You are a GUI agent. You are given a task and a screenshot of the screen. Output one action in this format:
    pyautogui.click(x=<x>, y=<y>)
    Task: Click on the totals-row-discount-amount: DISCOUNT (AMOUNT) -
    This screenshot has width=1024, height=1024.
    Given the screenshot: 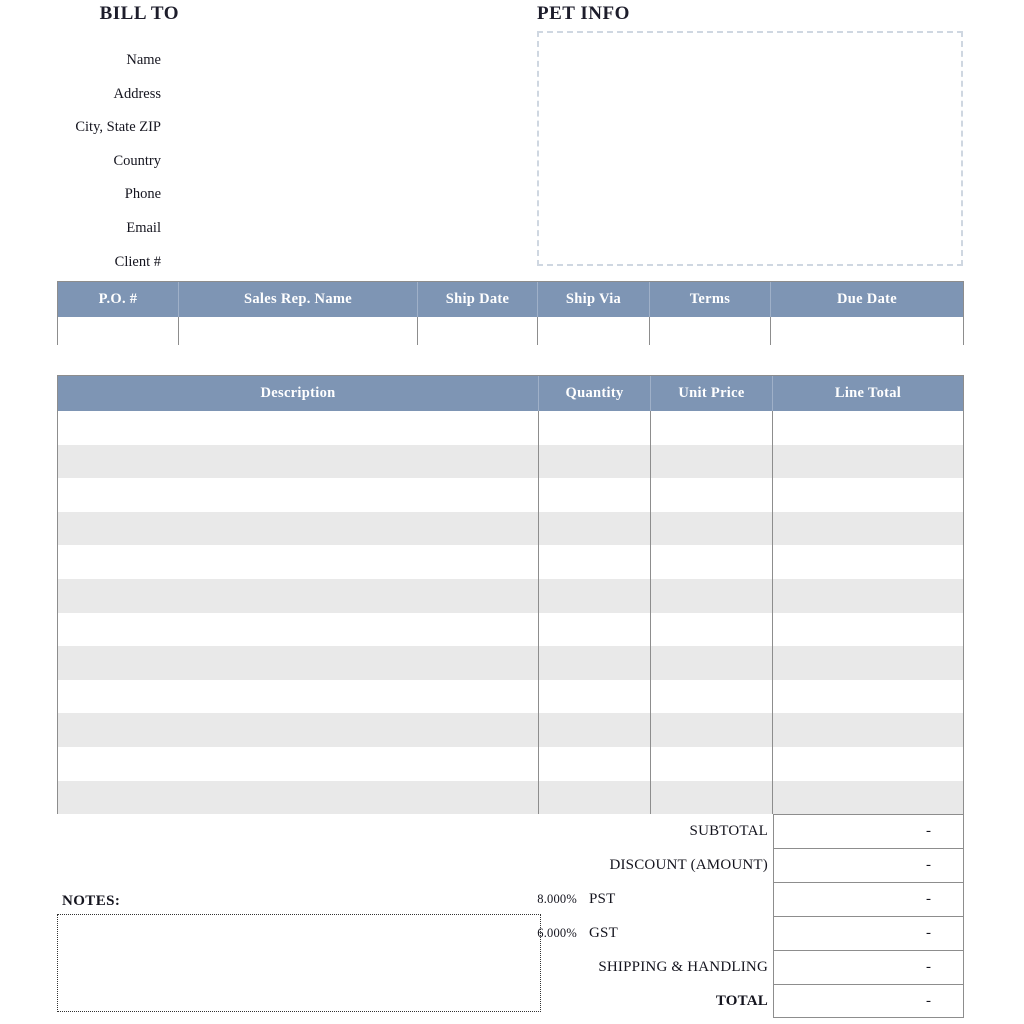 What is the action you would take?
    pyautogui.click(x=750, y=865)
    